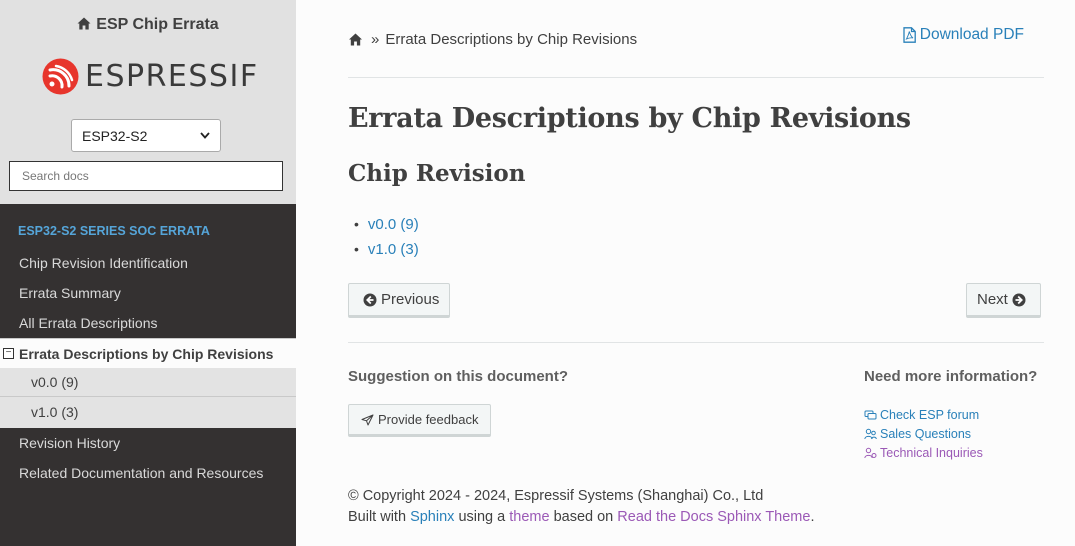 This screenshot has height=546, width=1075. I want to click on technical-inquiries-link: Technical Inquiries, so click(923, 453).